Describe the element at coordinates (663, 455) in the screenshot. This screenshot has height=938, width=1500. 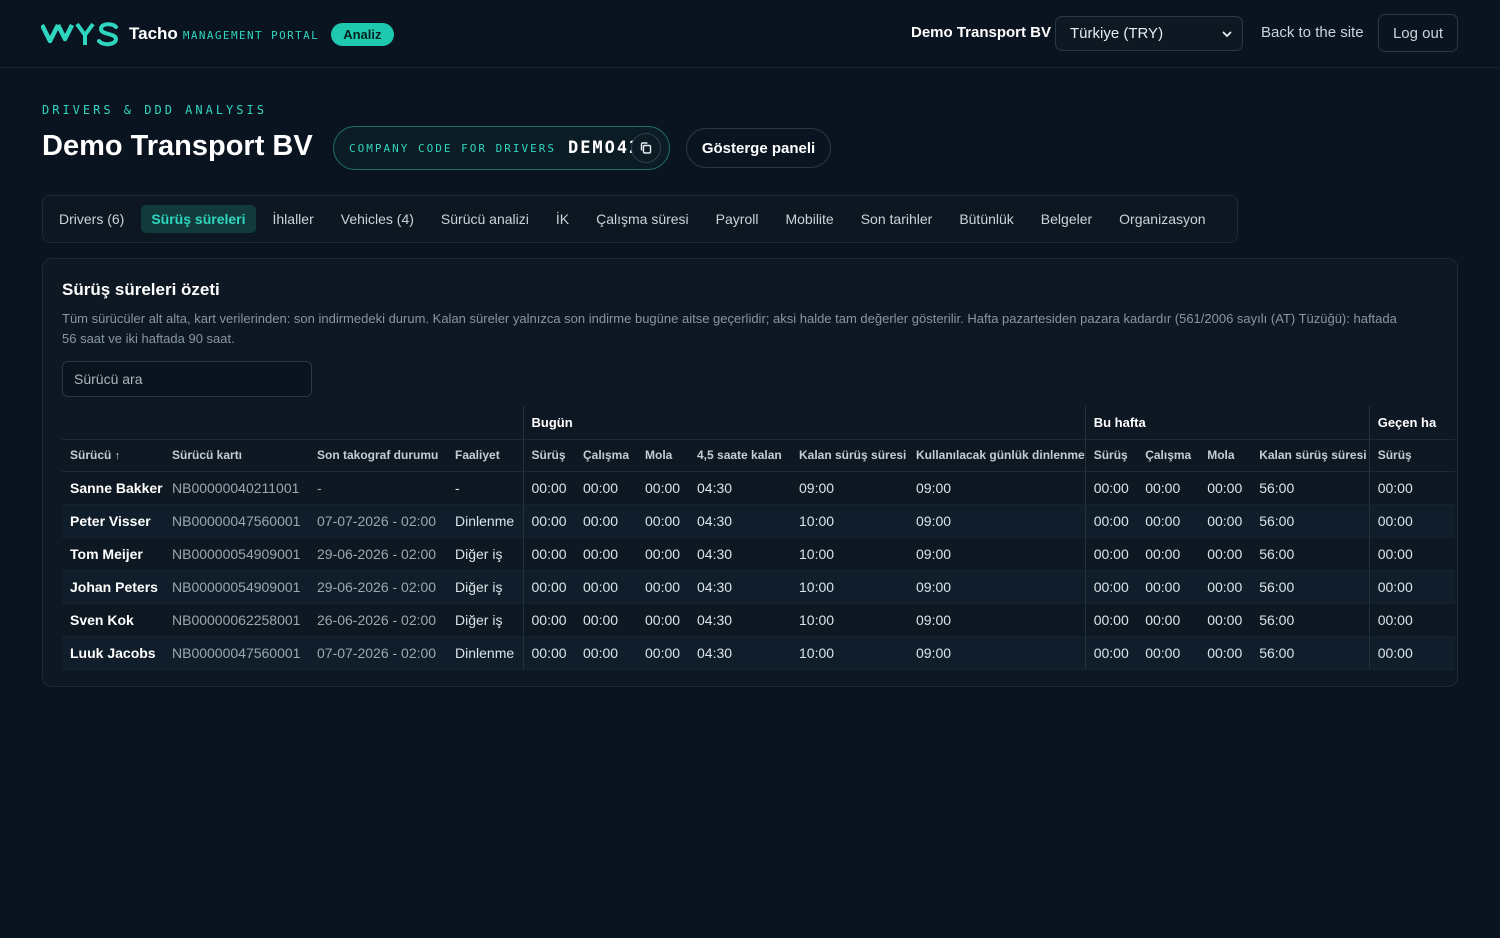
I see `col-today-rest: Mola` at that location.